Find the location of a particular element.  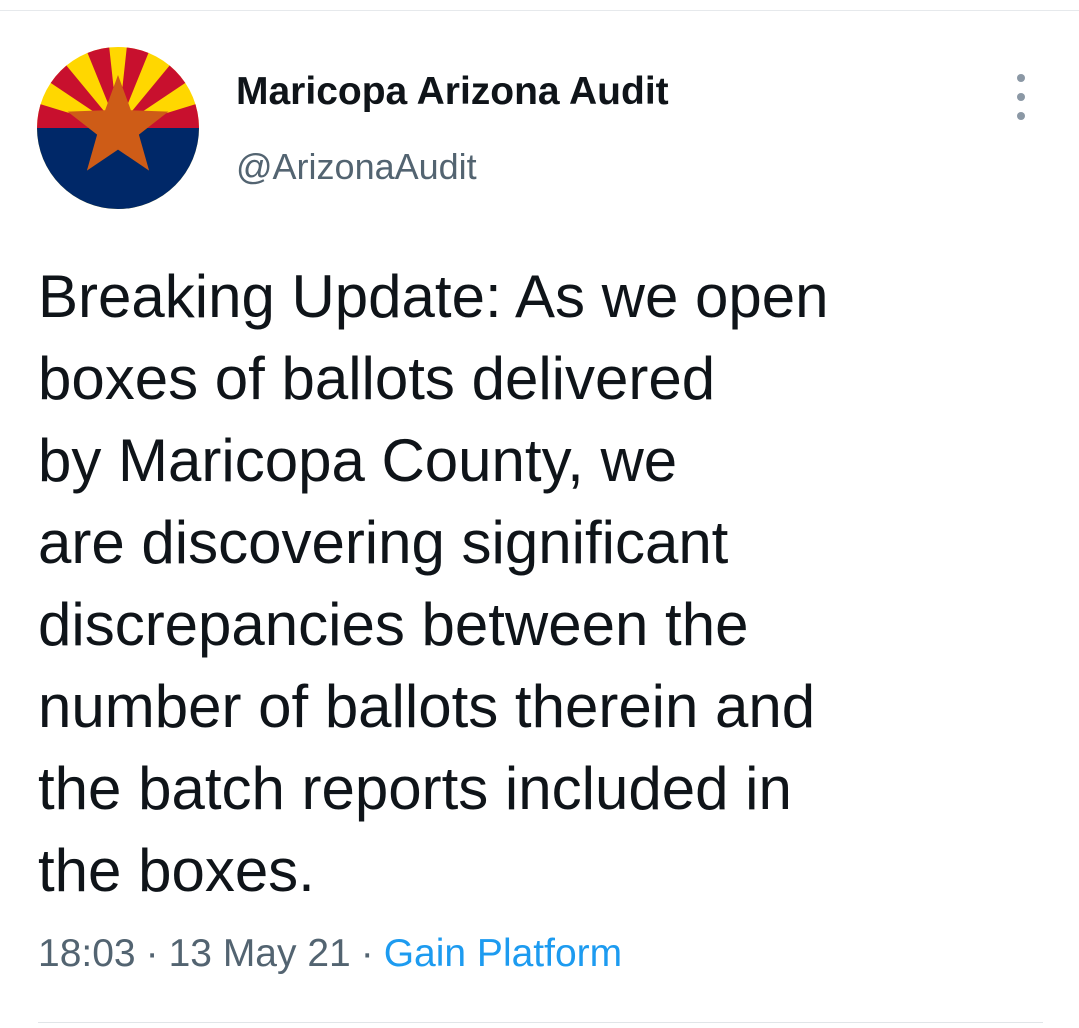

user-handle: @ArizonaAudit is located at coordinates (356, 167).